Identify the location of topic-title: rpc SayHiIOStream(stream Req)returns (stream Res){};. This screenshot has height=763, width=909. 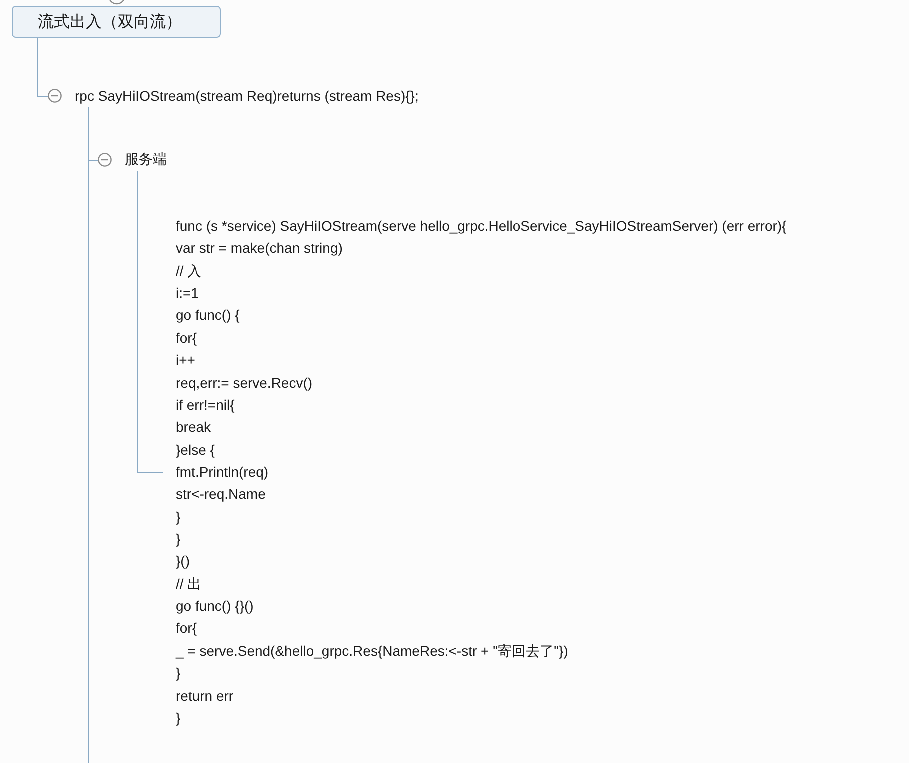
(247, 96).